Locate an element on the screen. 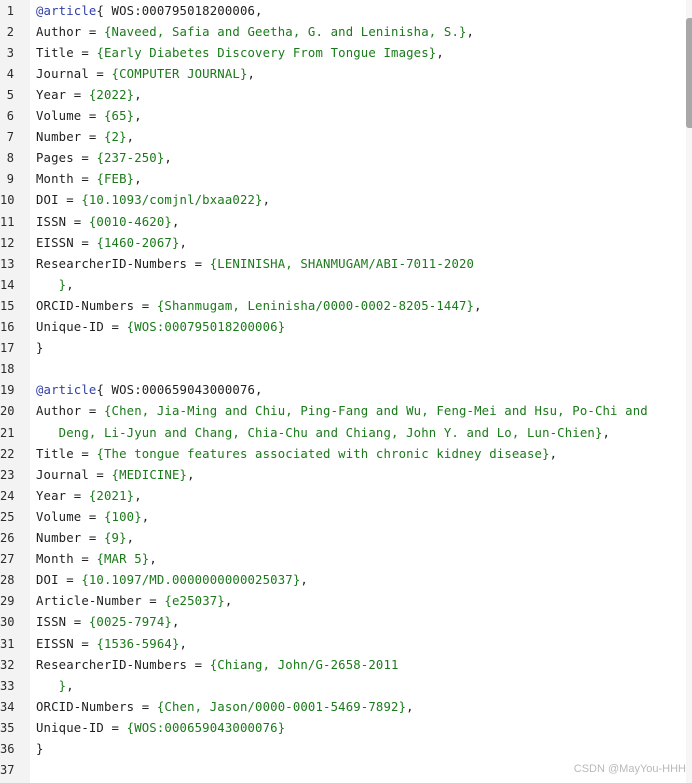 Image resolution: width=692 pixels, height=783 pixels. code-text: Volume = is located at coordinates (70, 516).